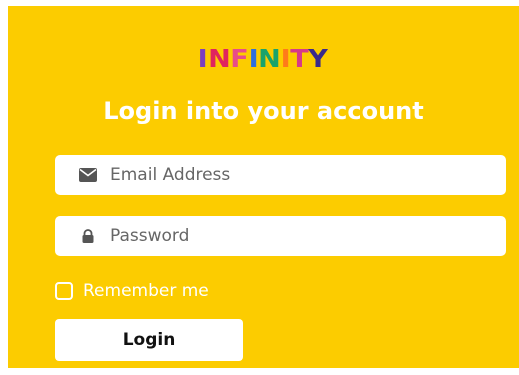 This screenshot has height=375, width=519. Describe the element at coordinates (88, 175) in the screenshot. I see `envelope-icon` at that location.